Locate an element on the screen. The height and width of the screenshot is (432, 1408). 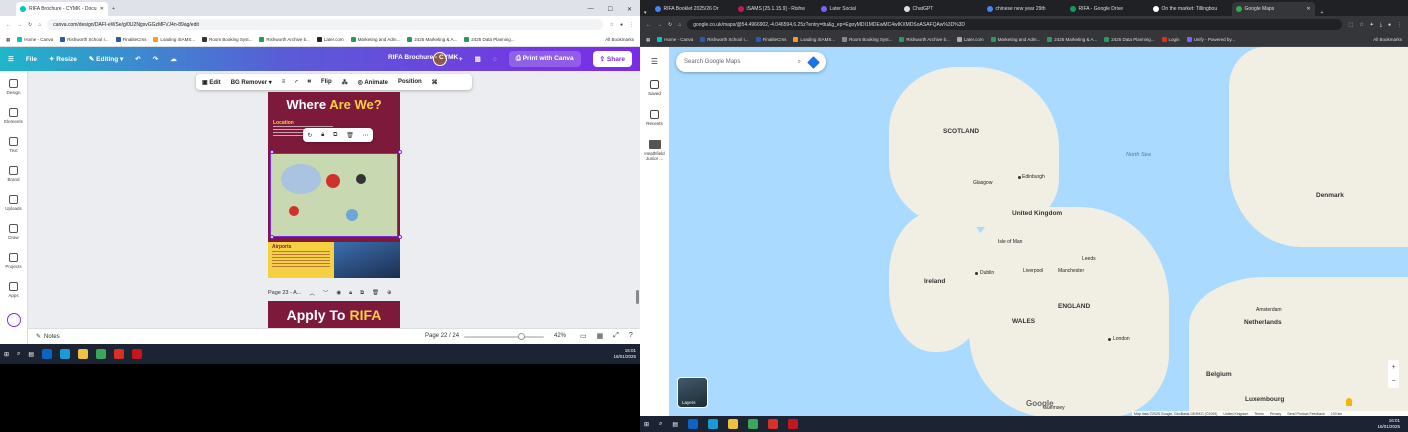
recents-button: Recents is located at coordinates (654, 118).